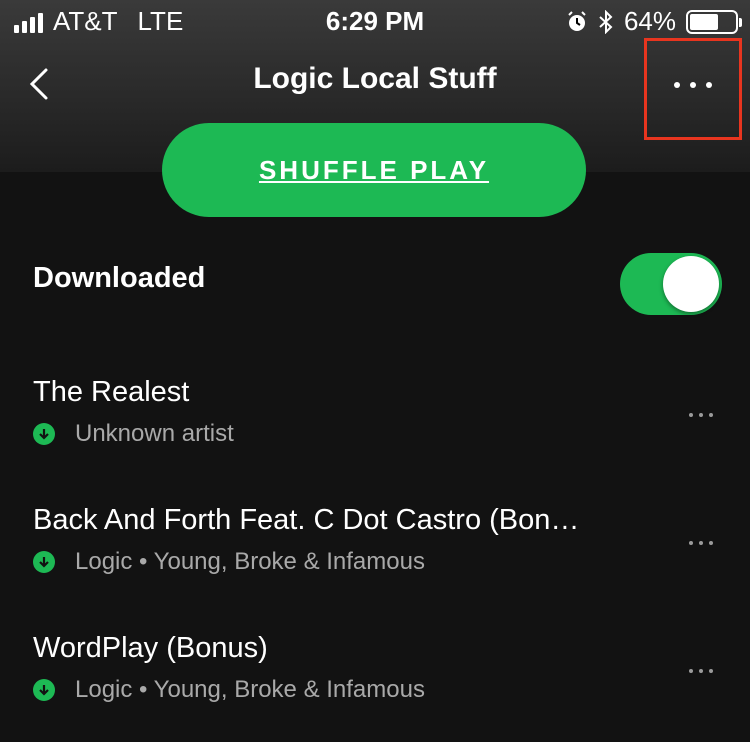 Image resolution: width=750 pixels, height=742 pixels. I want to click on alarm-icon, so click(577, 20).